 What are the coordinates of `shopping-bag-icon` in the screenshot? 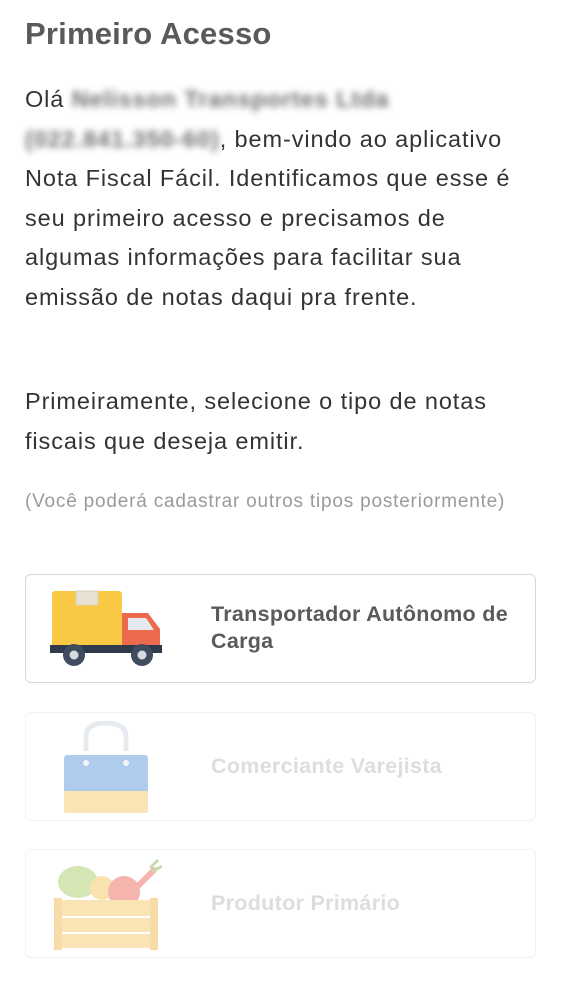 It's located at (106, 766).